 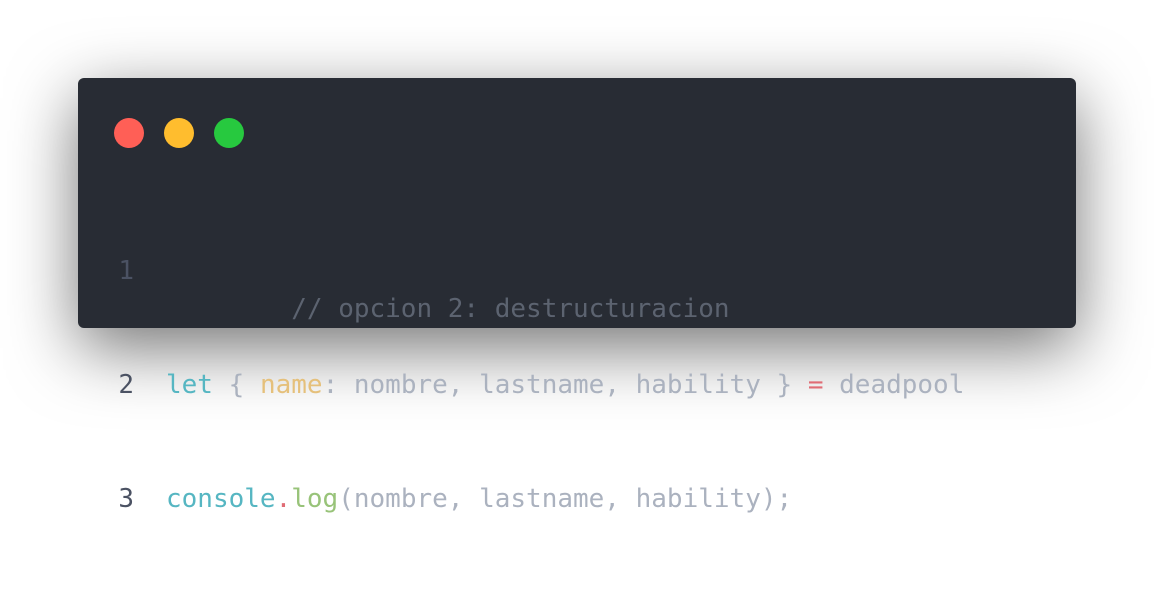 What do you see at coordinates (894, 385) in the screenshot?
I see `code-plain: deadpool` at bounding box center [894, 385].